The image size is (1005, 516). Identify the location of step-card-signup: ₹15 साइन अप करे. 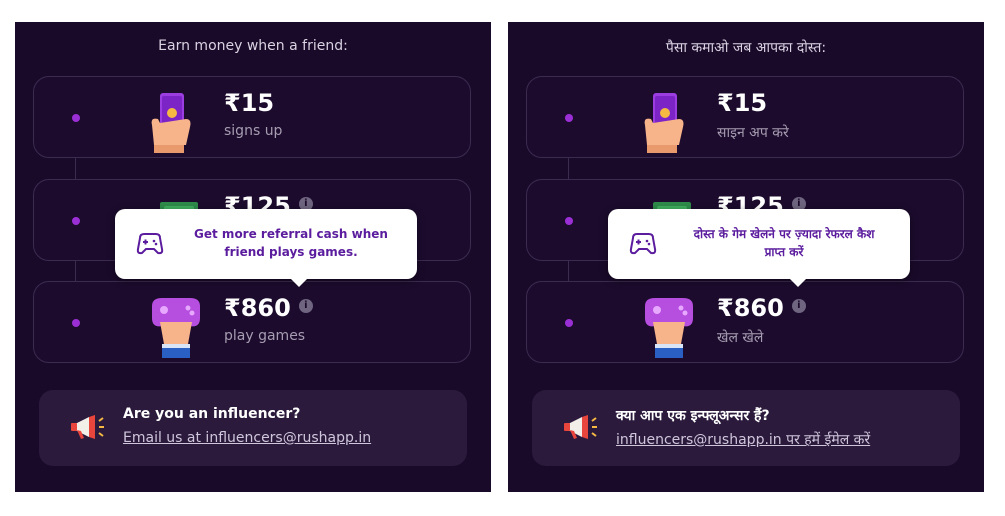
(745, 117).